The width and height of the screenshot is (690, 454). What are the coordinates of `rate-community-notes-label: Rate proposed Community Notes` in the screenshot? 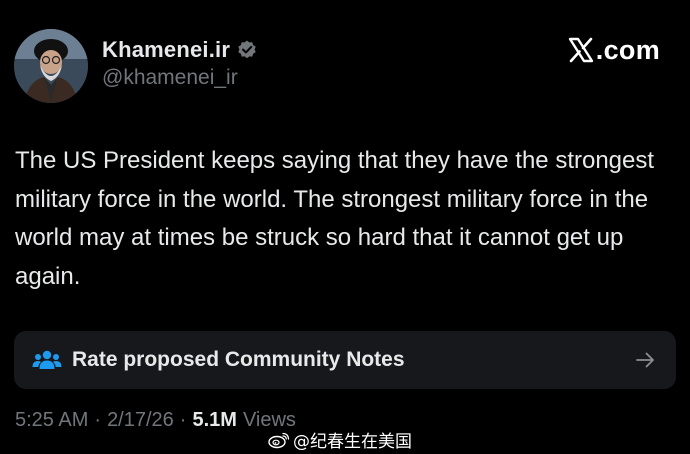 It's located at (238, 359).